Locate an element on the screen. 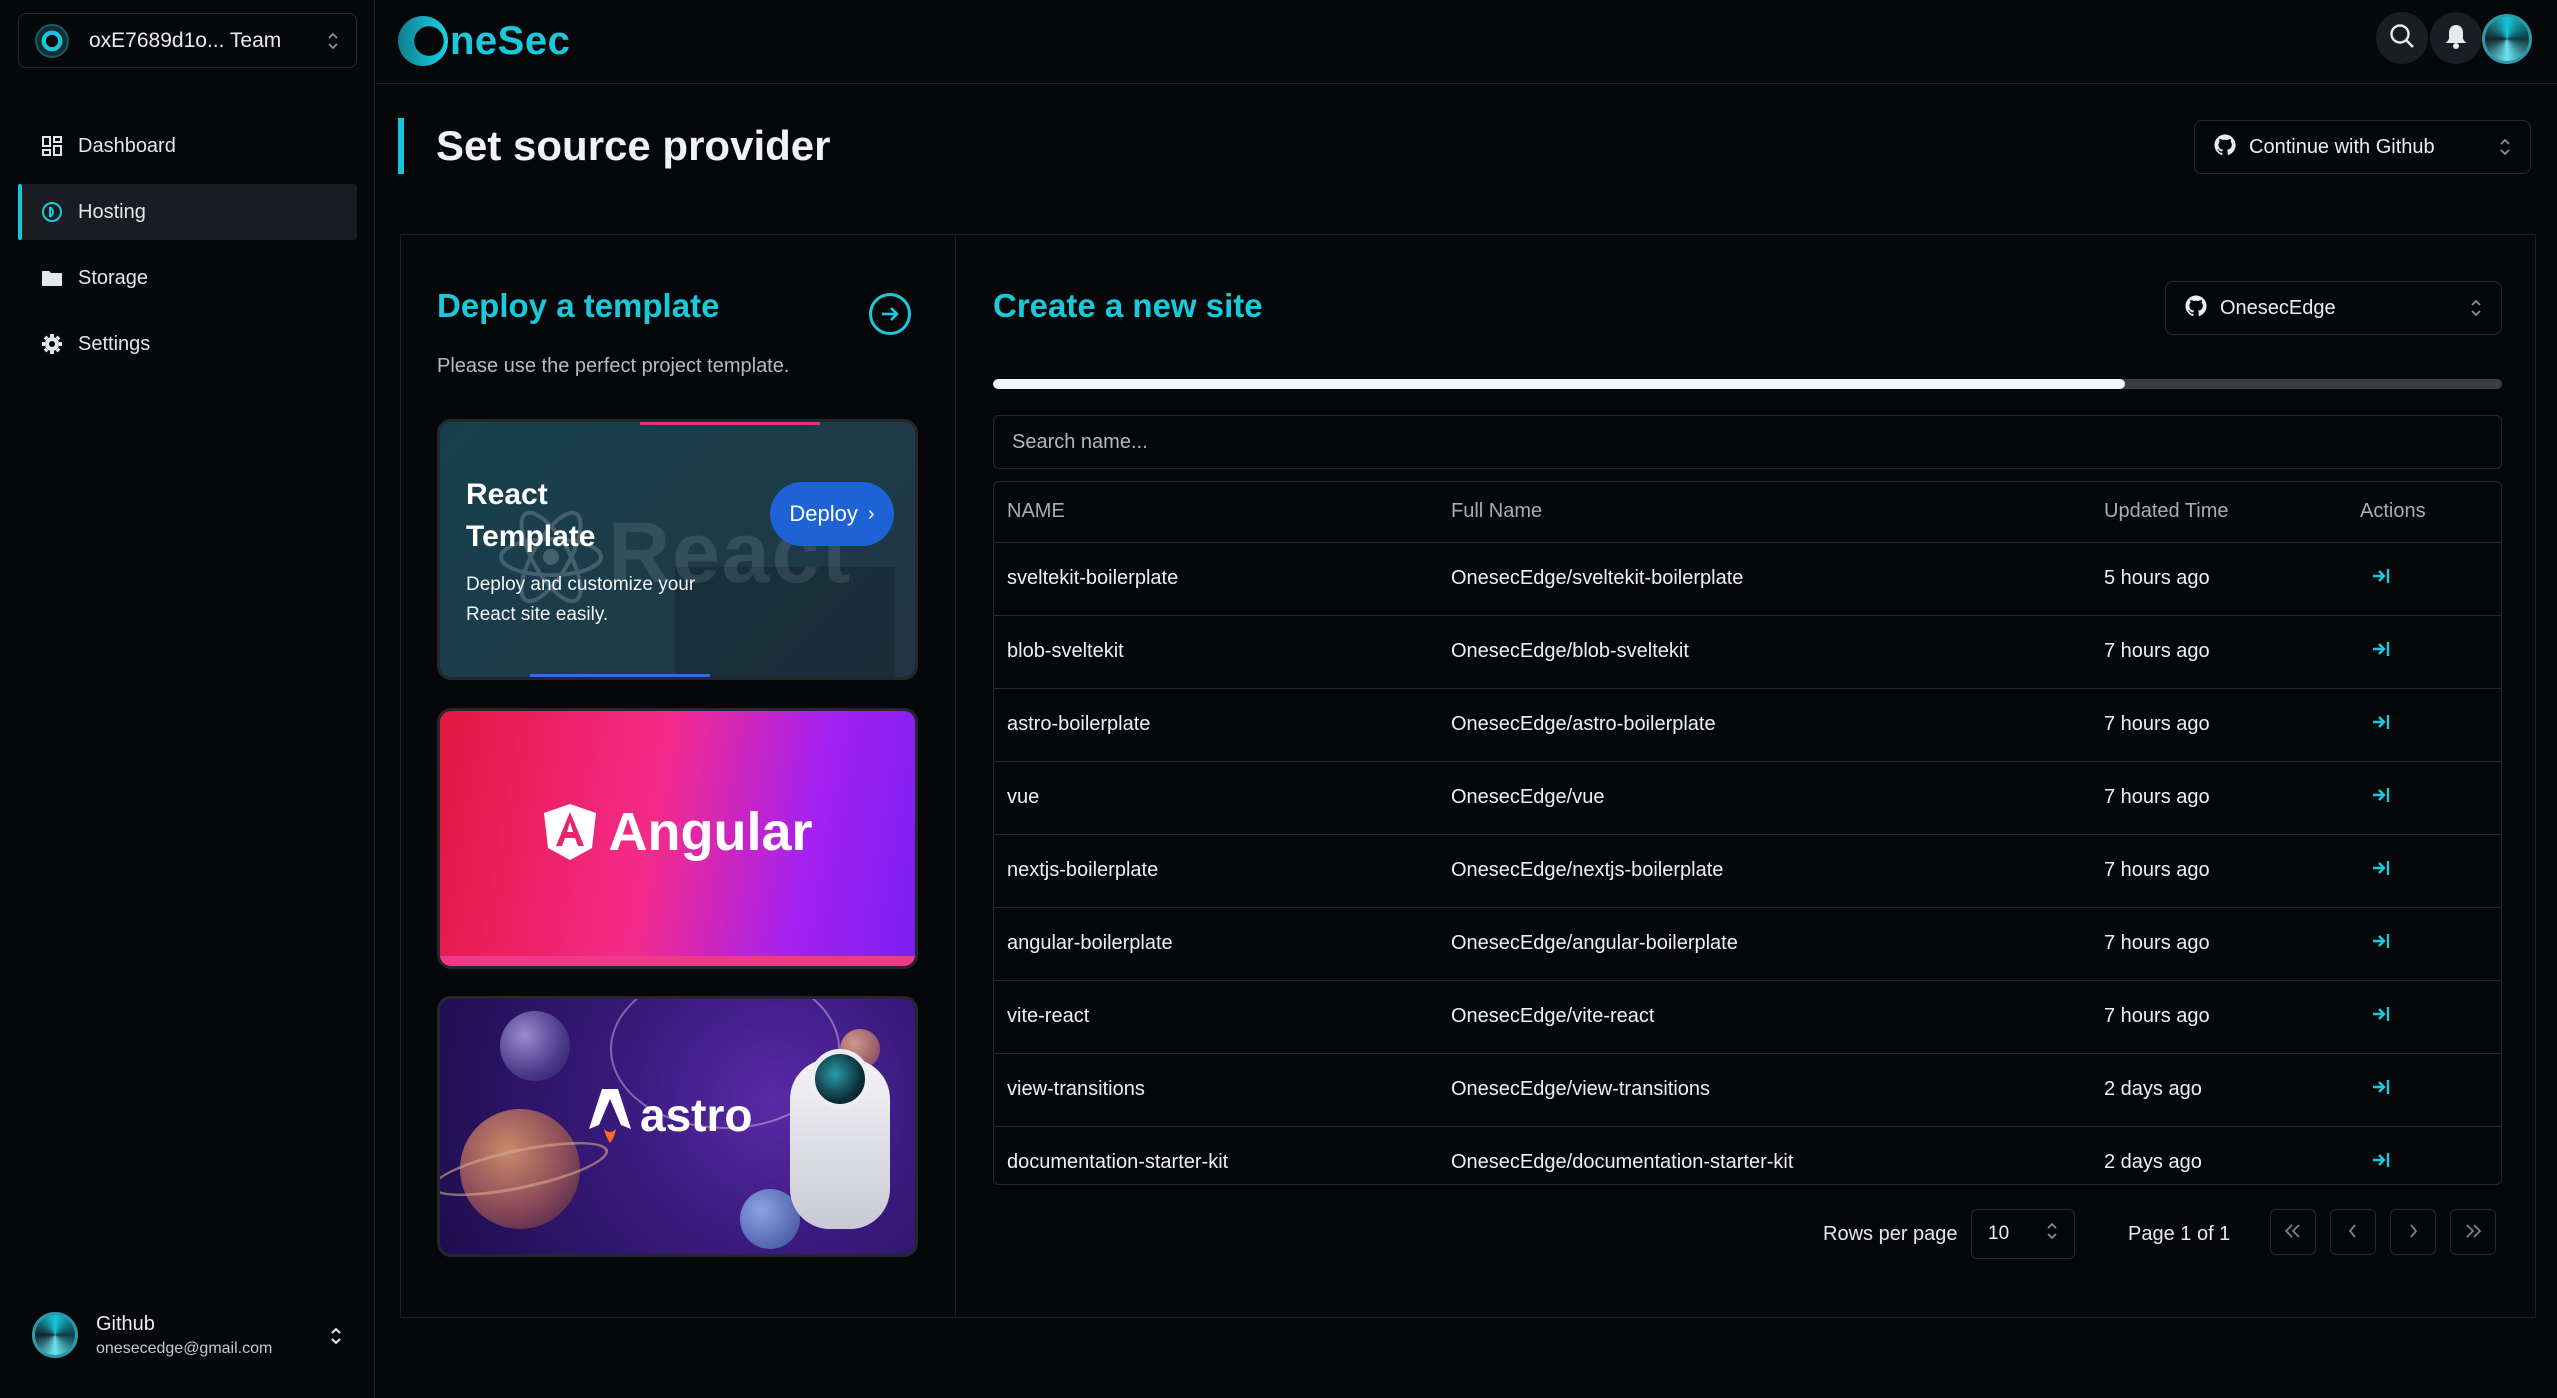  arrow-right-circle-icon is located at coordinates (890, 314).